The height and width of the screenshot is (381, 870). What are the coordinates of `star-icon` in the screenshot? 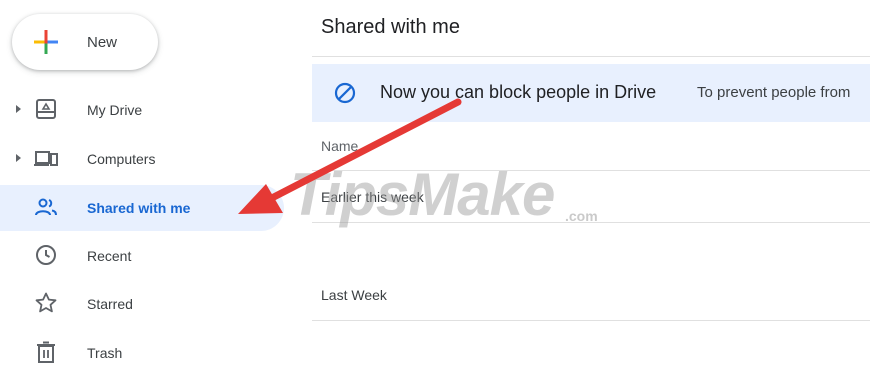 It's located at (46, 302).